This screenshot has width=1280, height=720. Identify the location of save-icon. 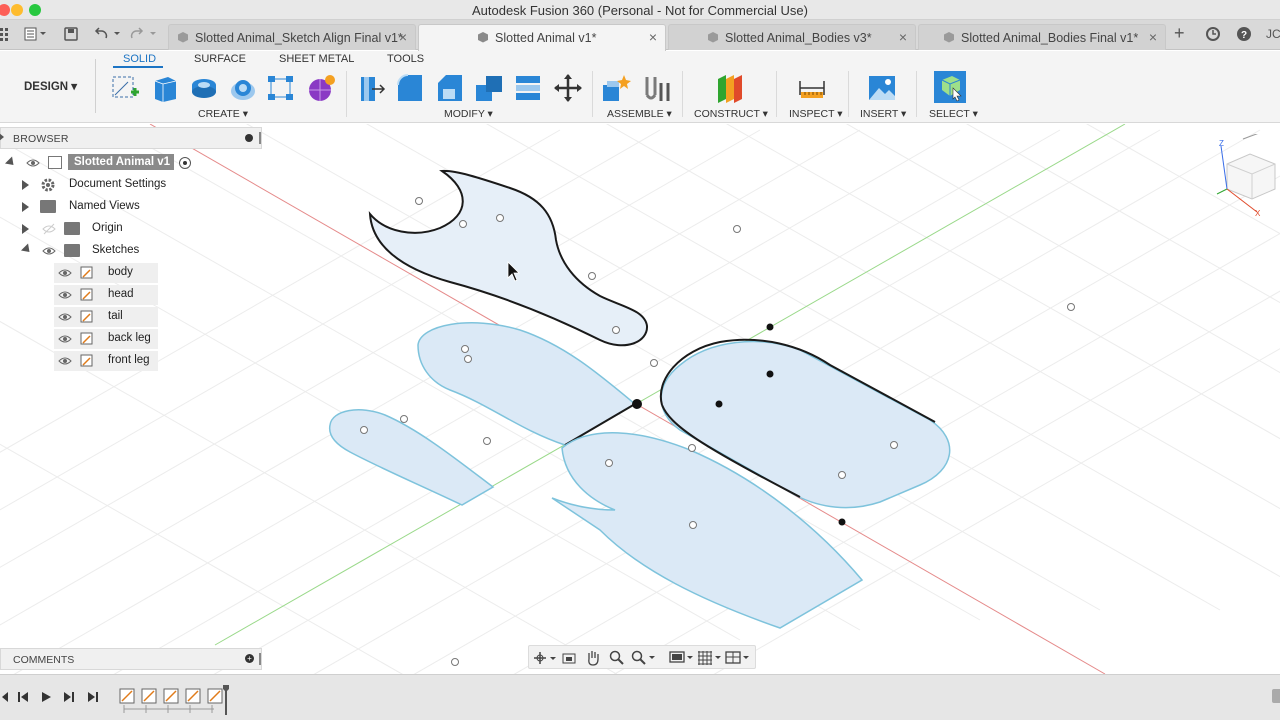
(71, 35).